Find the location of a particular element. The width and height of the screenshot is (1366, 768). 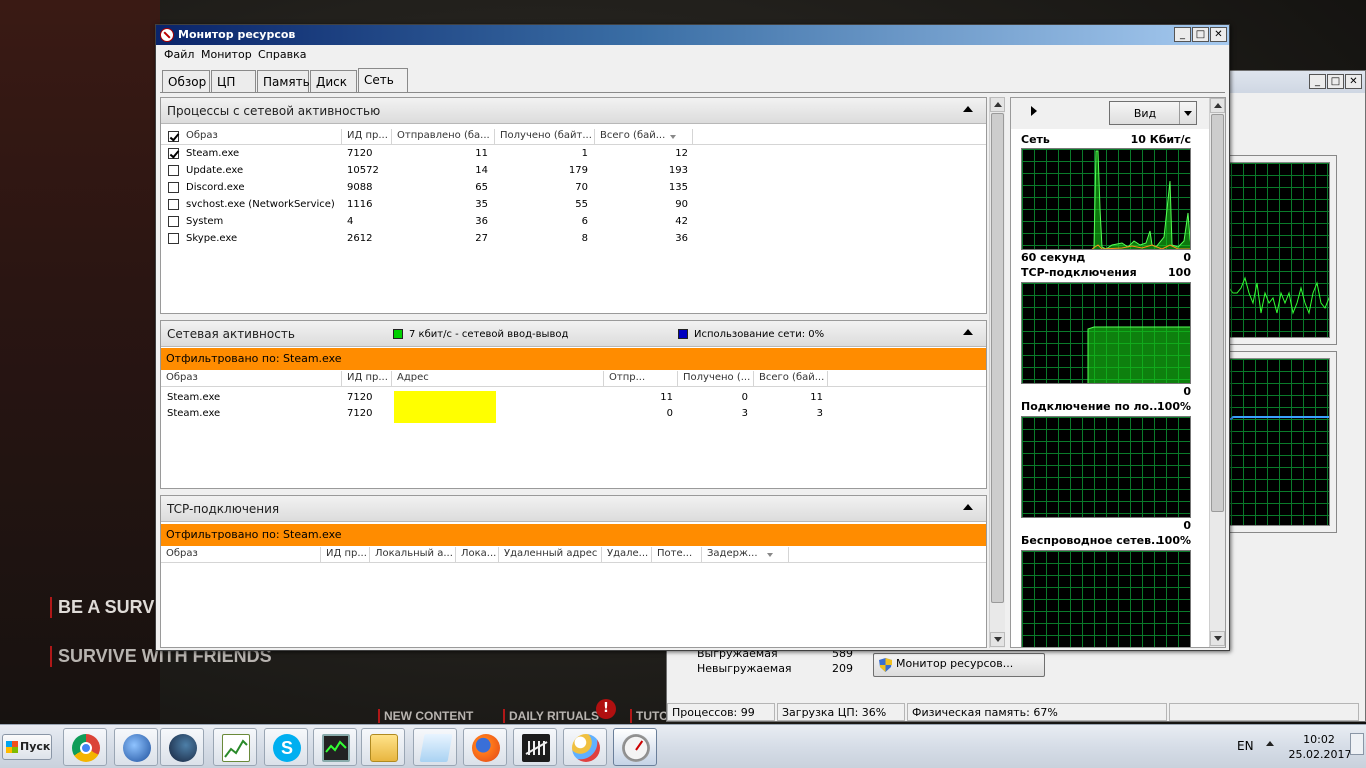

select-all-checkbox is located at coordinates (173, 136).